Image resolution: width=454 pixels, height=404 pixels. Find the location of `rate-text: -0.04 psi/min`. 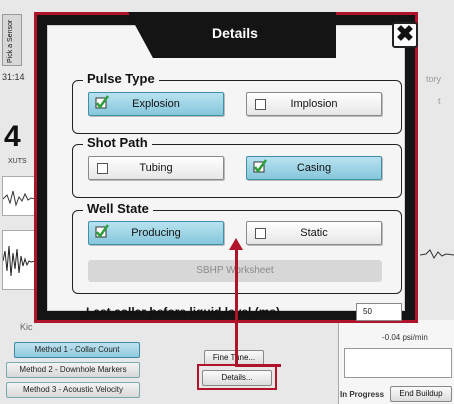

rate-text: -0.04 psi/min is located at coordinates (405, 337).